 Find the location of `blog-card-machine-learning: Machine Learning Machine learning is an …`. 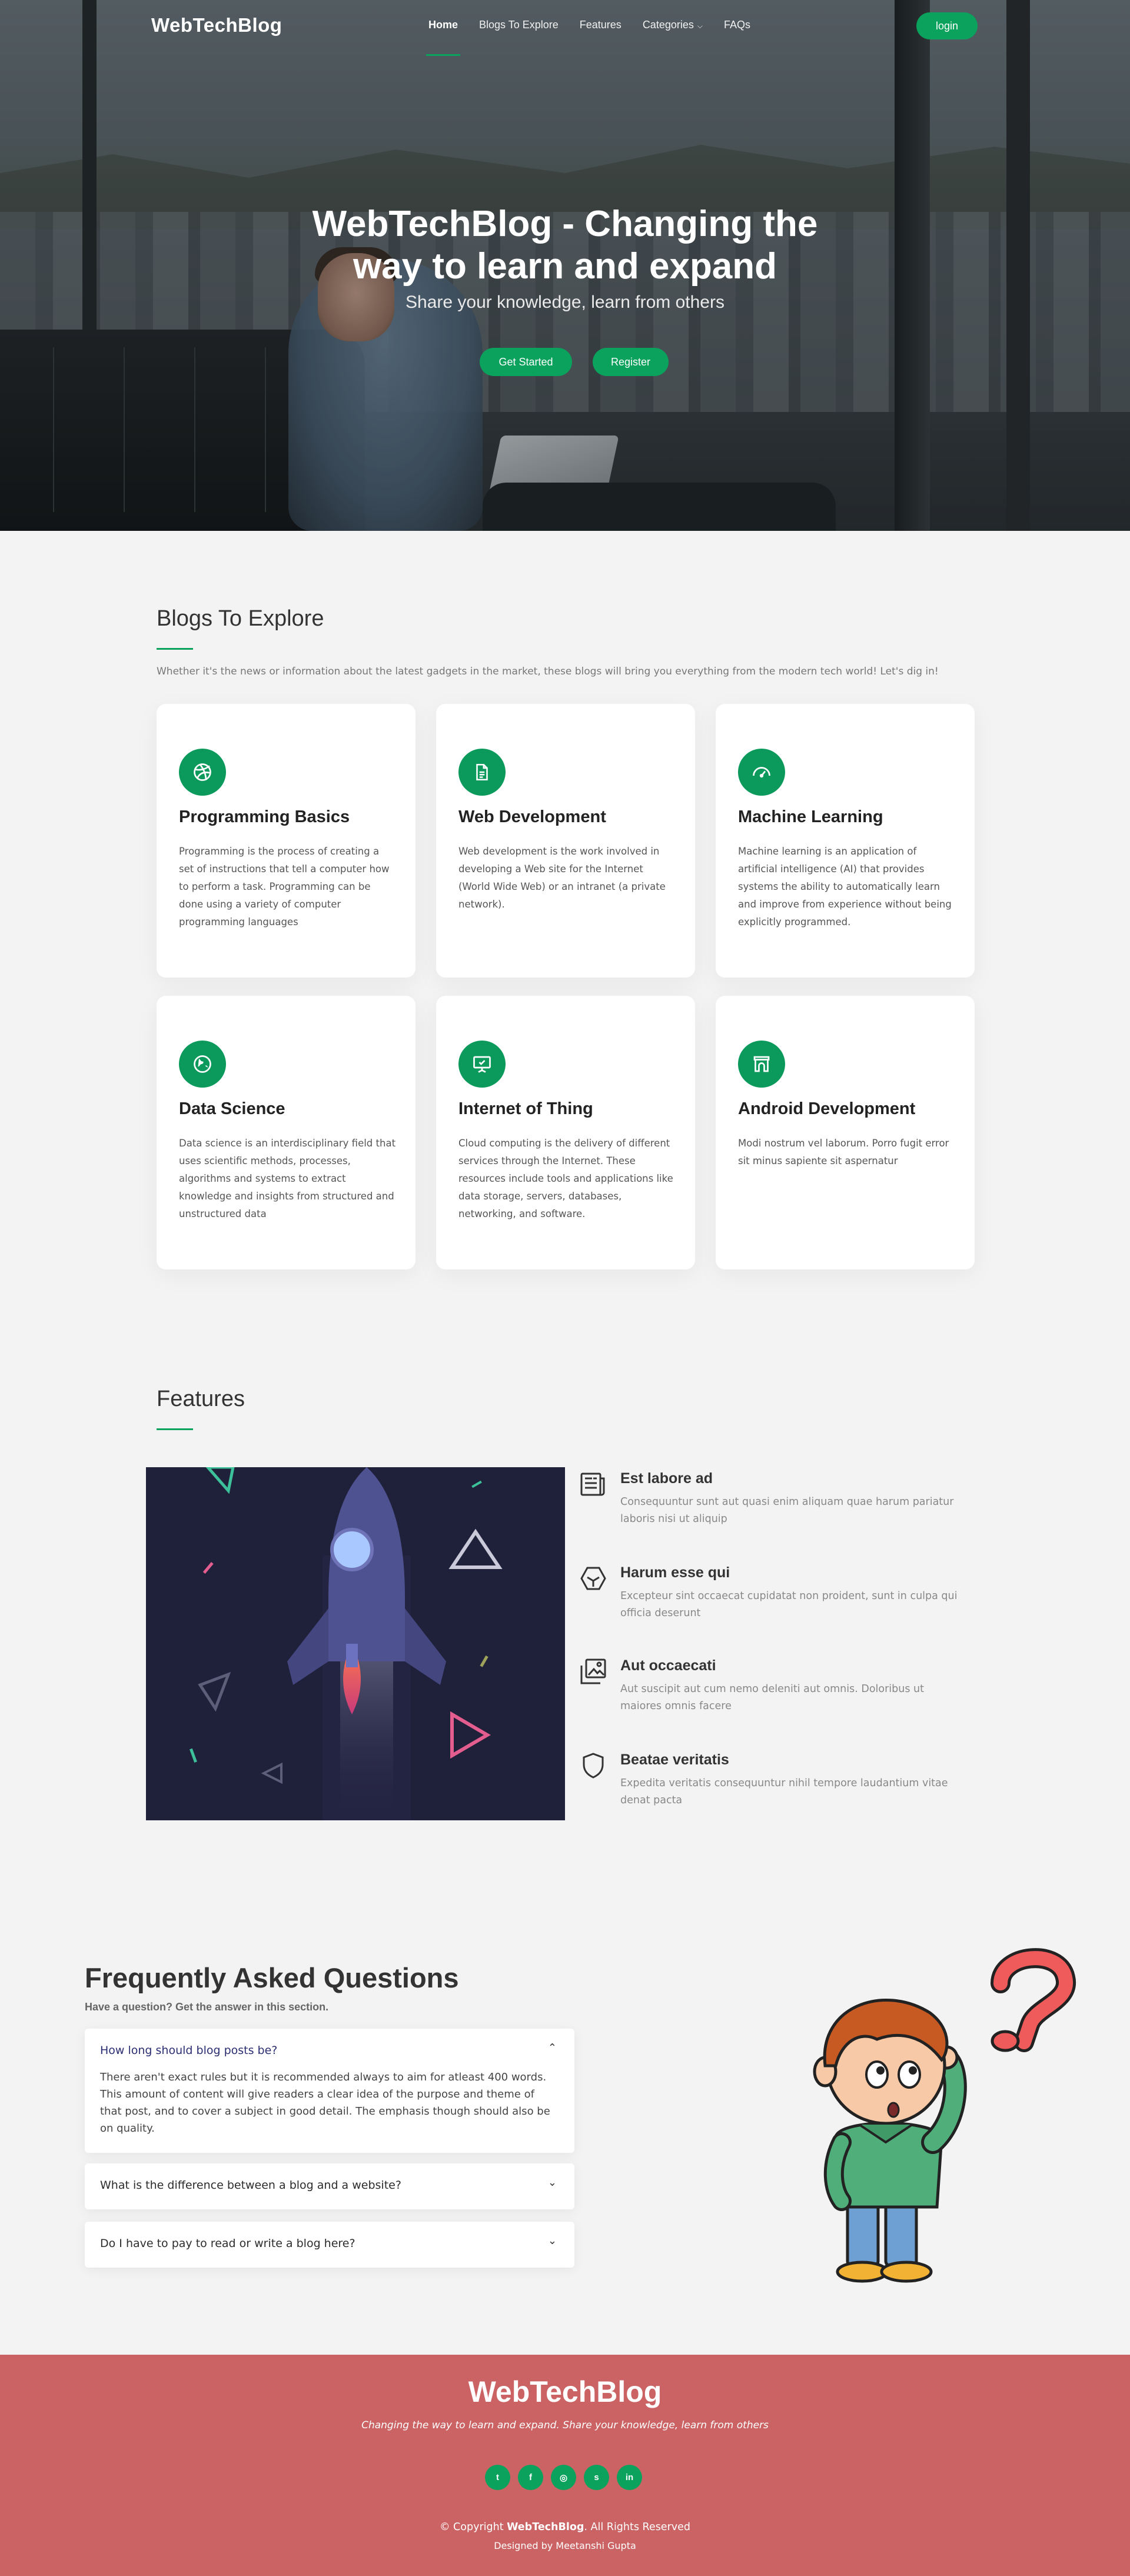

blog-card-machine-learning: Machine Learning Machine learning is an … is located at coordinates (845, 841).